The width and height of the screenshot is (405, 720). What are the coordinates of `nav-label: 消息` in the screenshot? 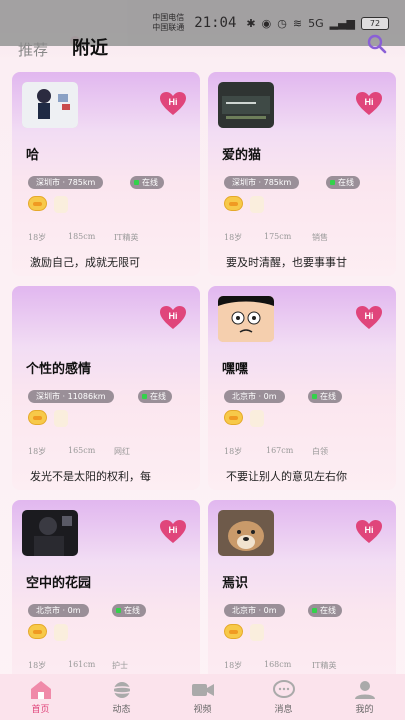 It's located at (283, 709).